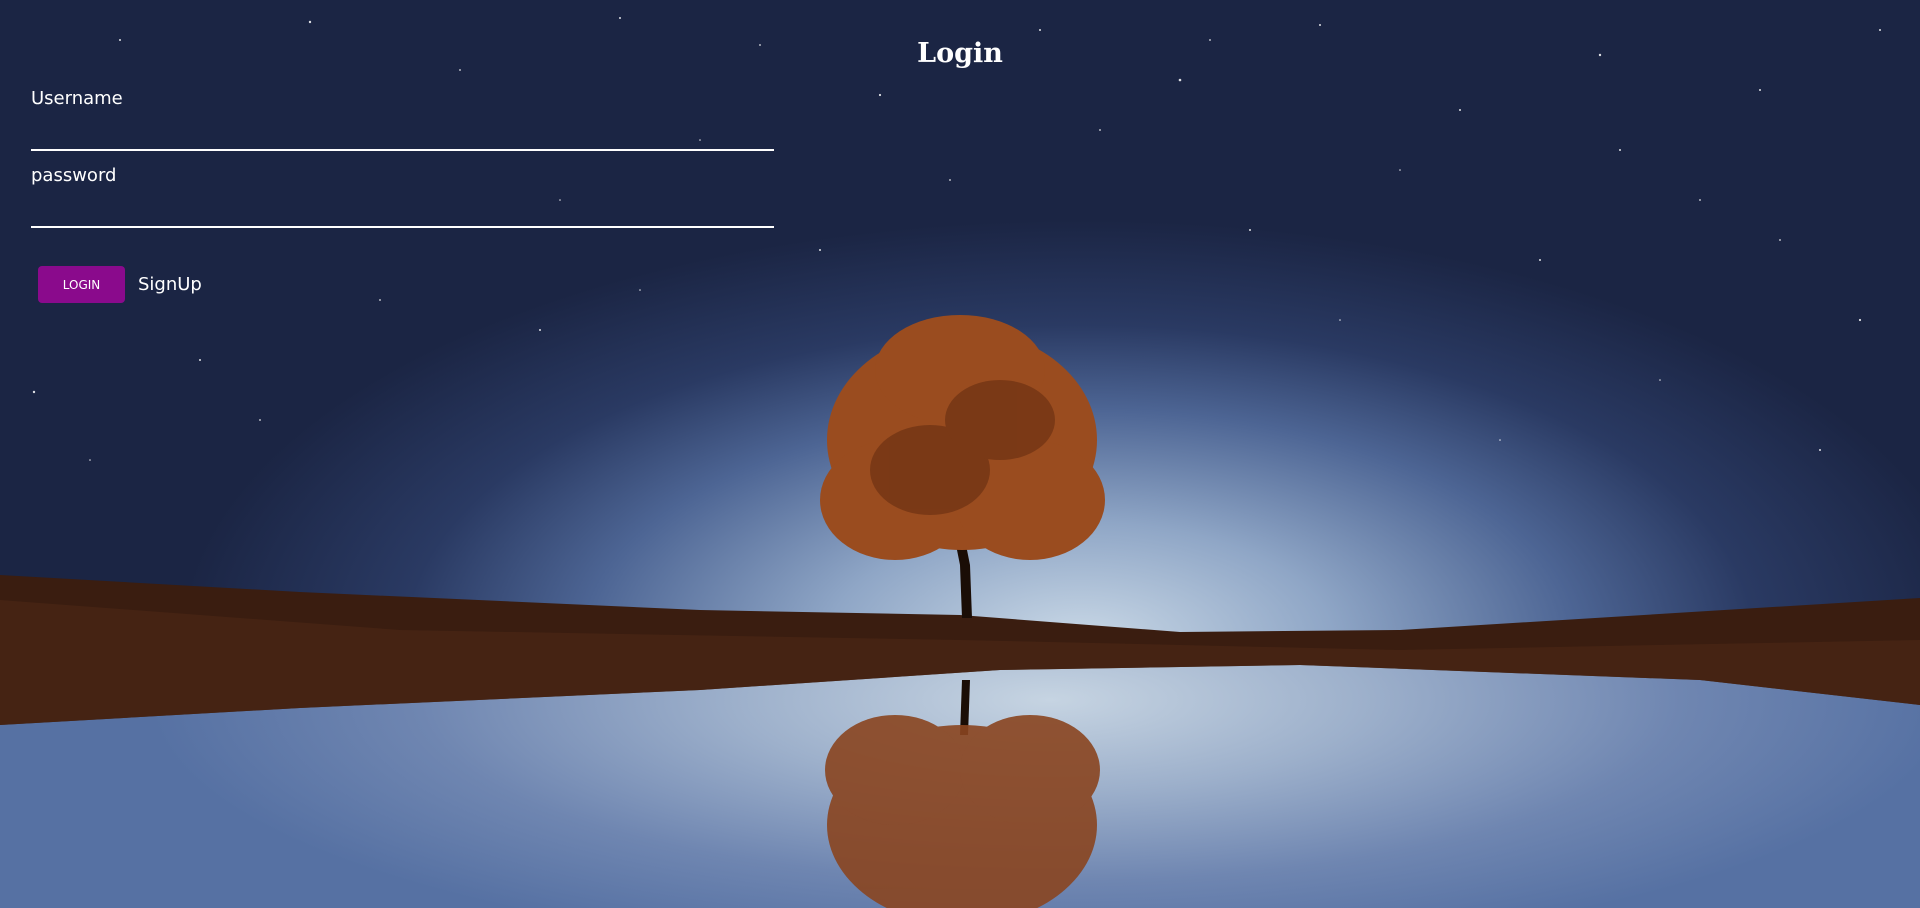 This screenshot has height=908, width=1920. Describe the element at coordinates (402, 211) in the screenshot. I see `password-input` at that location.